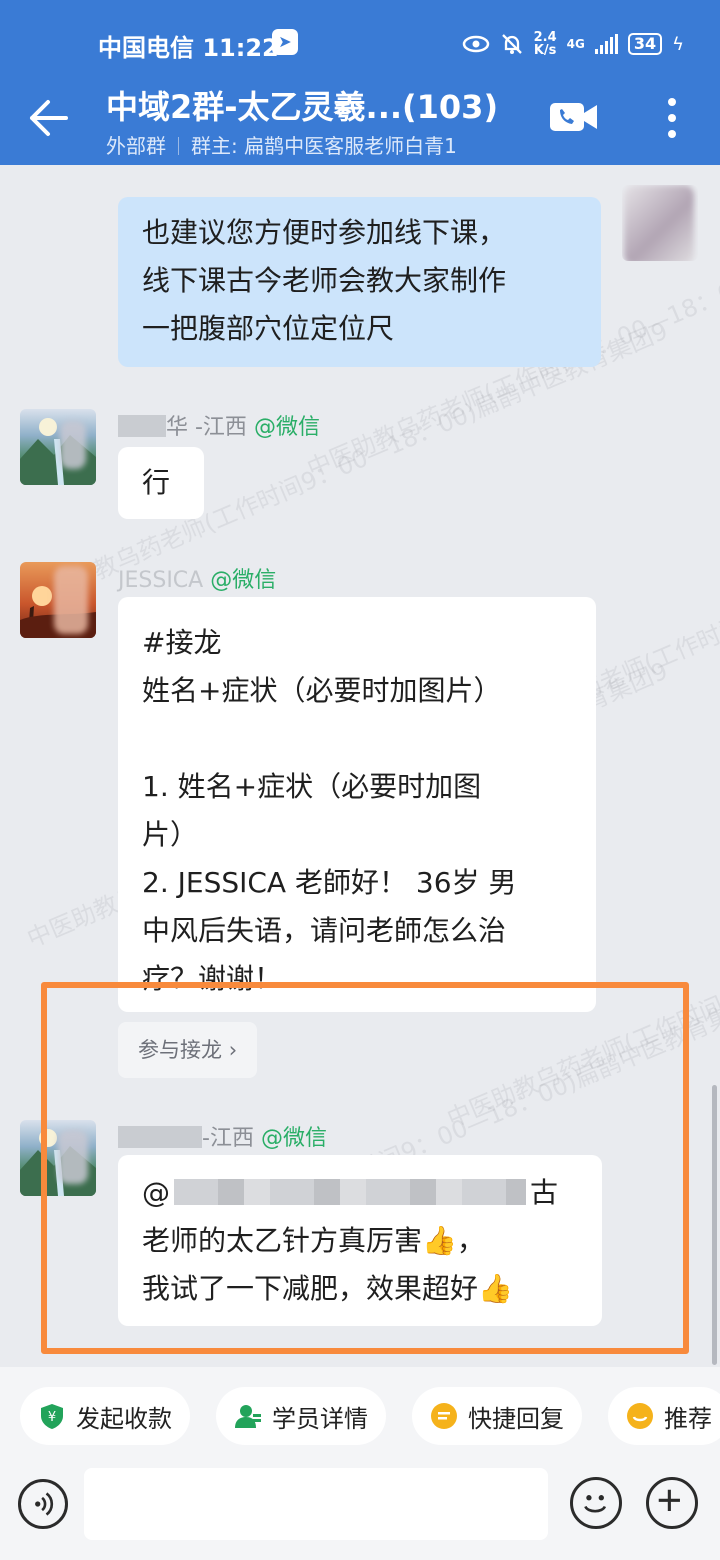  What do you see at coordinates (188, 48) in the screenshot?
I see `status-carrier-time: 中国电信 11:22` at bounding box center [188, 48].